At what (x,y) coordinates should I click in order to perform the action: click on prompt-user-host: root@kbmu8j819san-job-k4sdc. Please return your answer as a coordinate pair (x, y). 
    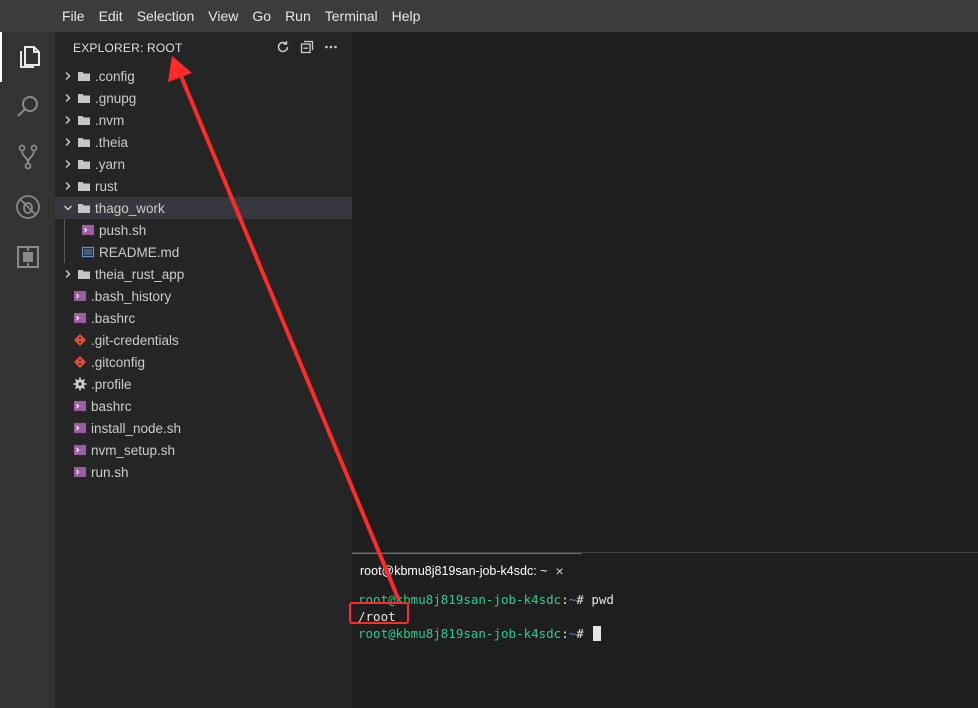
    Looking at the image, I should click on (460, 633).